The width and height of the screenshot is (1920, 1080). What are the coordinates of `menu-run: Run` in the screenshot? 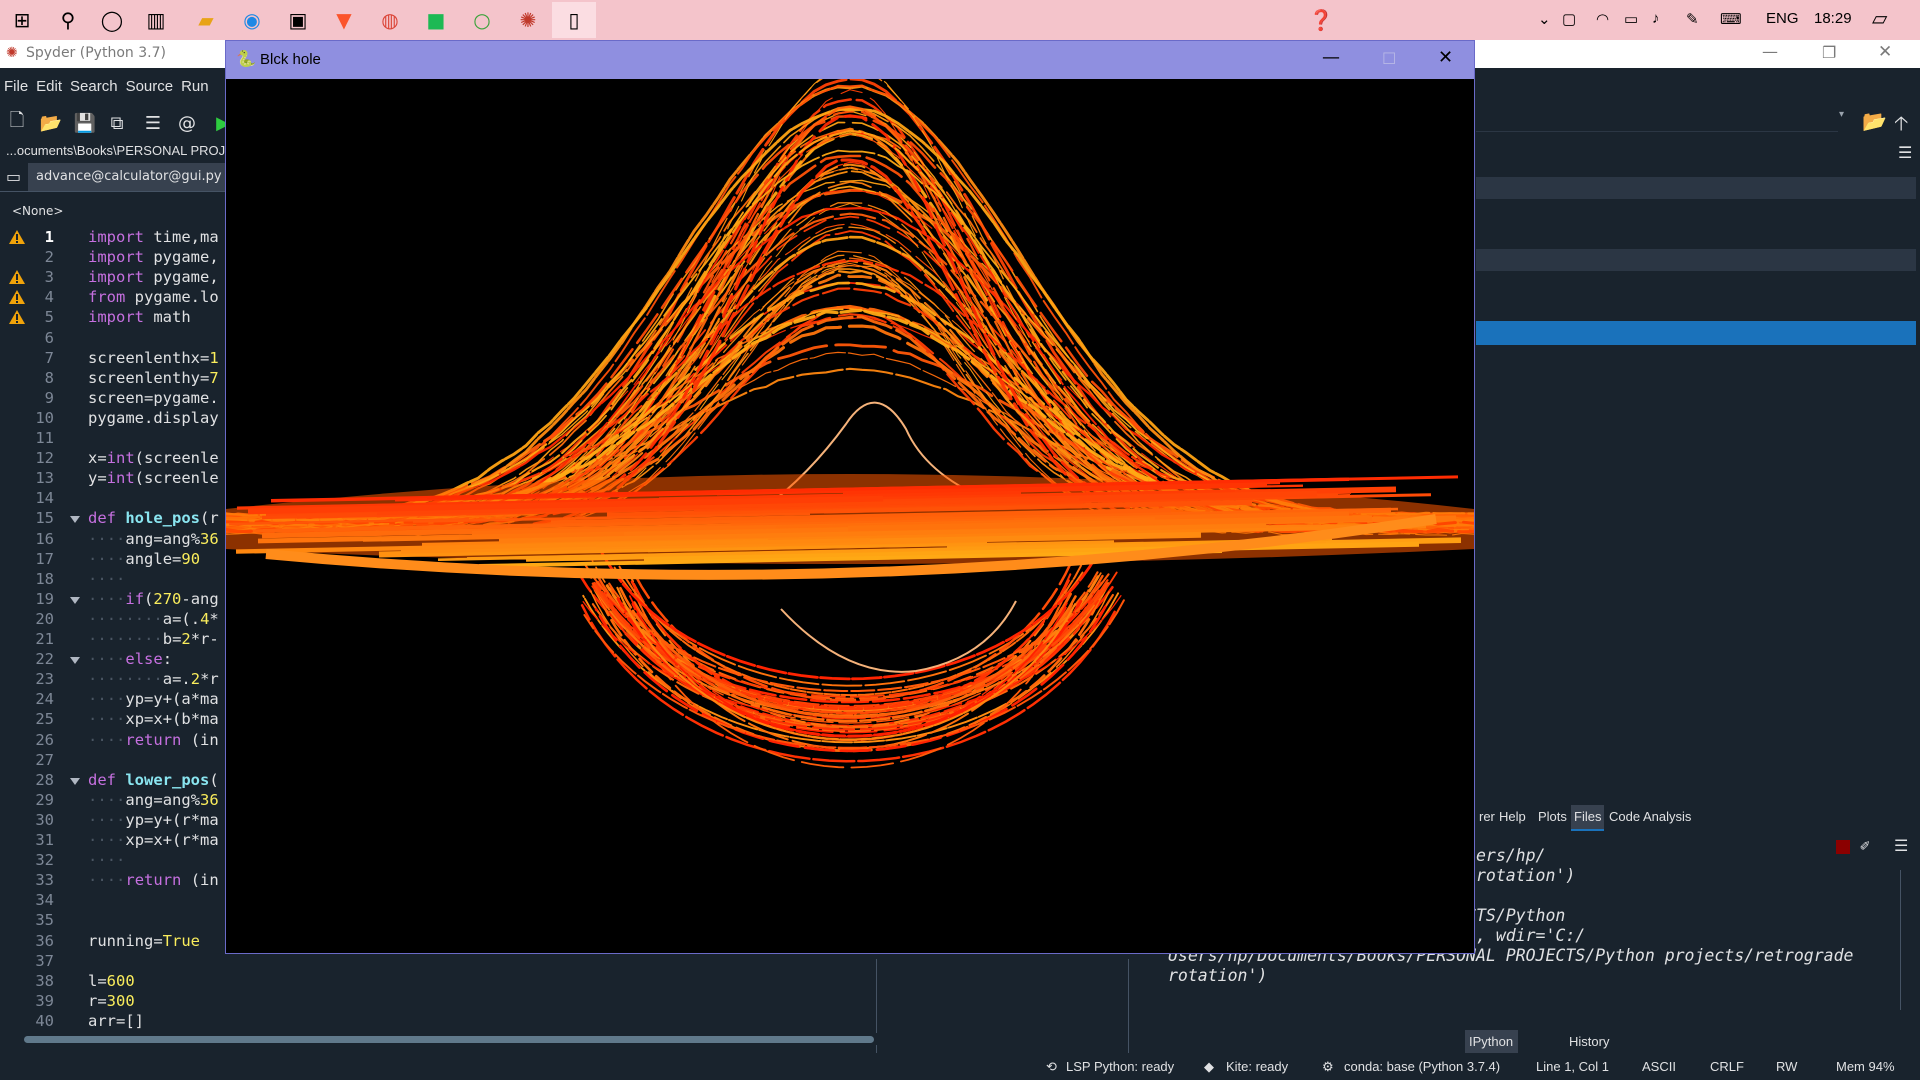 It's located at (195, 87).